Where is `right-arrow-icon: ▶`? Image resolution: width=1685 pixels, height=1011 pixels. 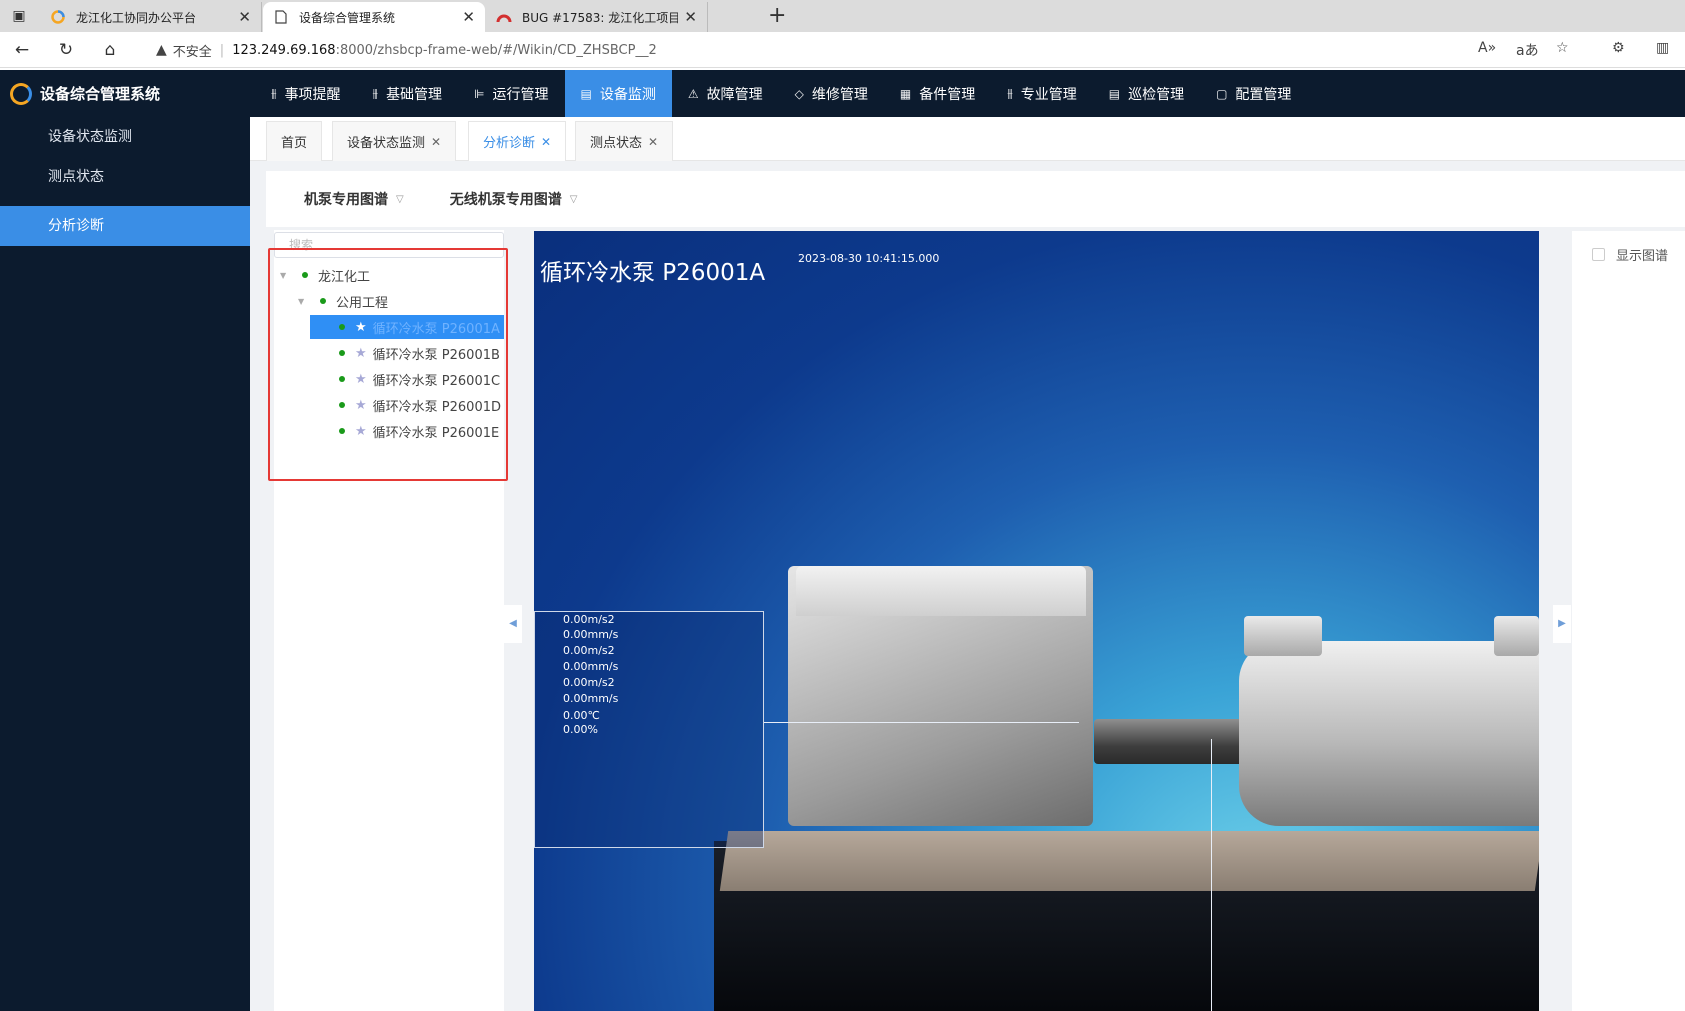
right-arrow-icon: ▶ is located at coordinates (1562, 624).